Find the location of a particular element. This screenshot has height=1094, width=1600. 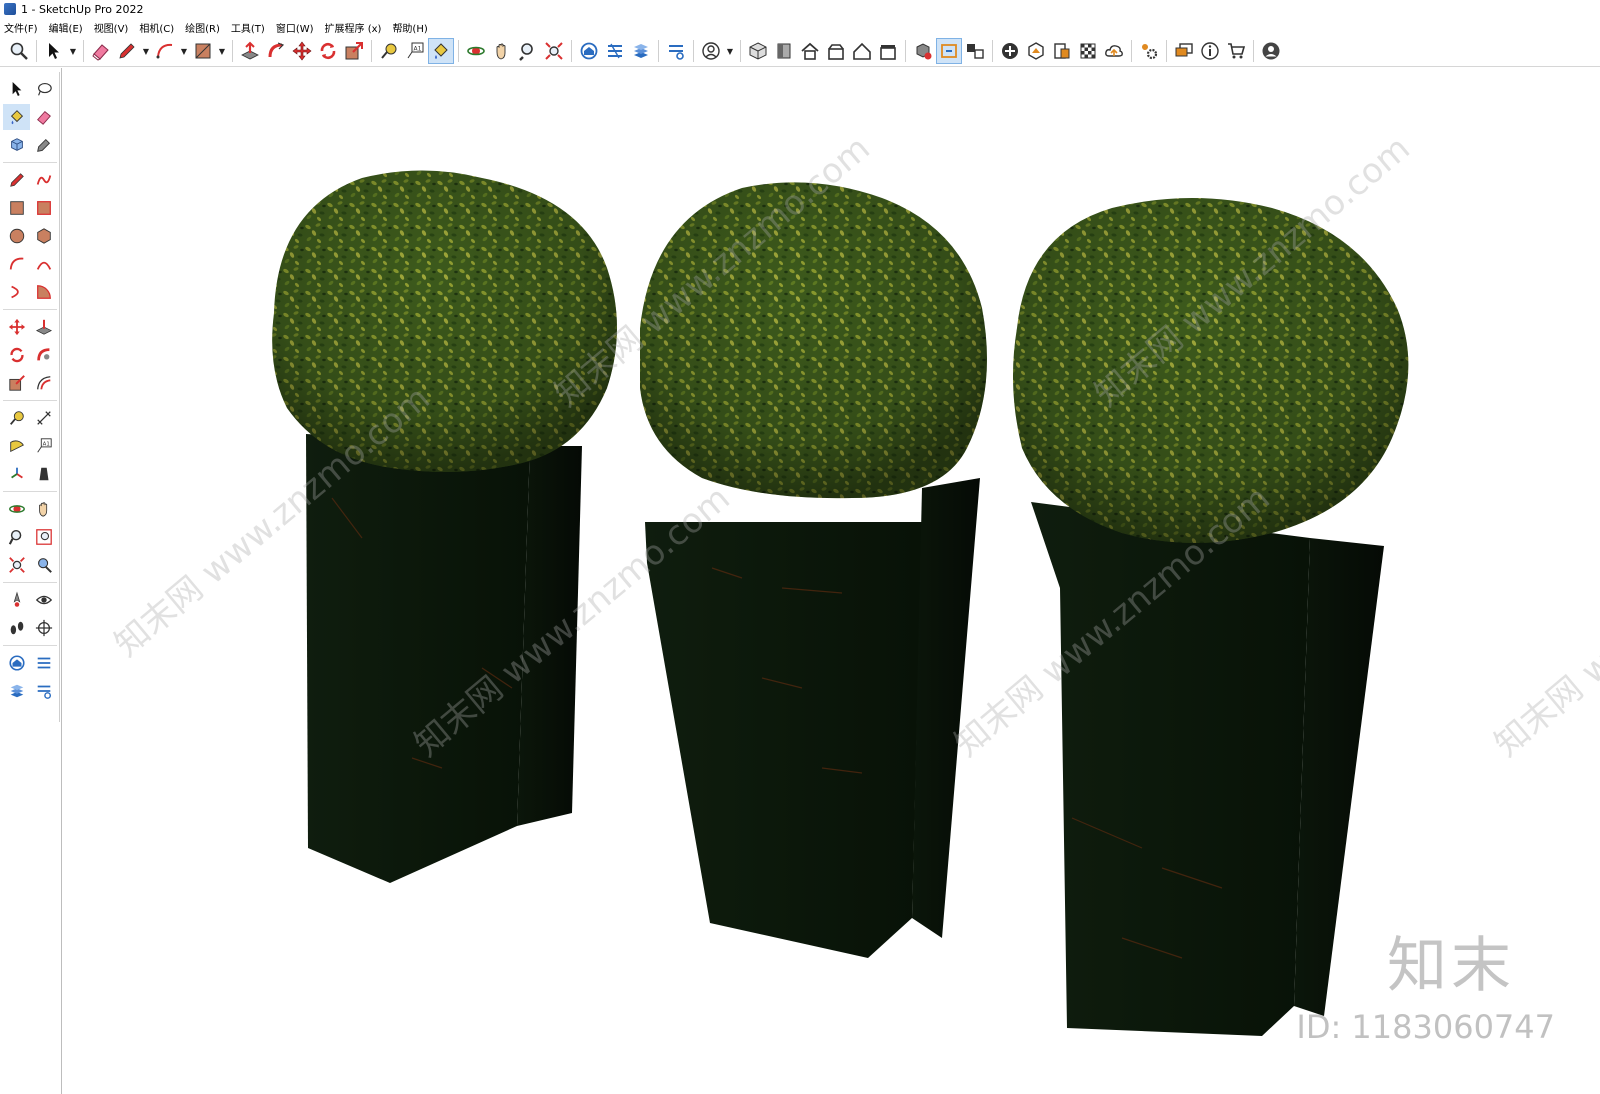

walk-icon is located at coordinates (16, 628).